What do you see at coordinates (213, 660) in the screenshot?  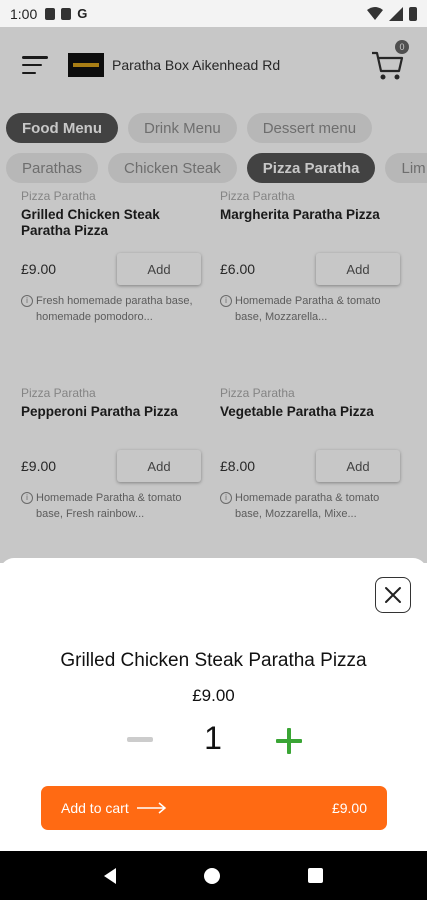 I see `sheet-product-title: Grilled Chicken Steak Paratha Pizza` at bounding box center [213, 660].